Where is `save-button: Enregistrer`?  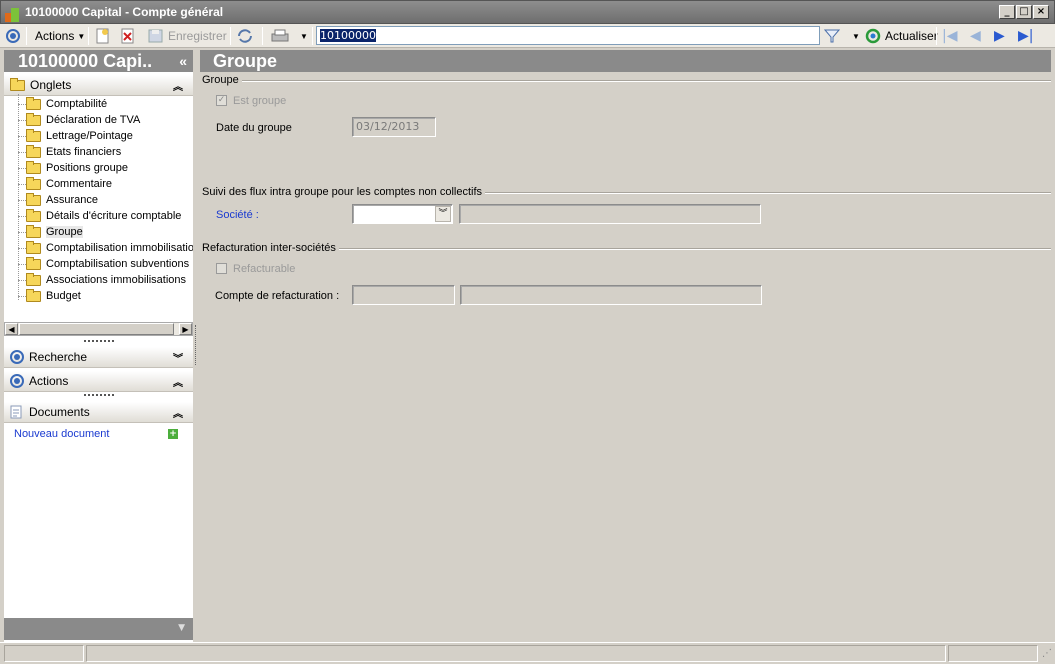 save-button: Enregistrer is located at coordinates (187, 36).